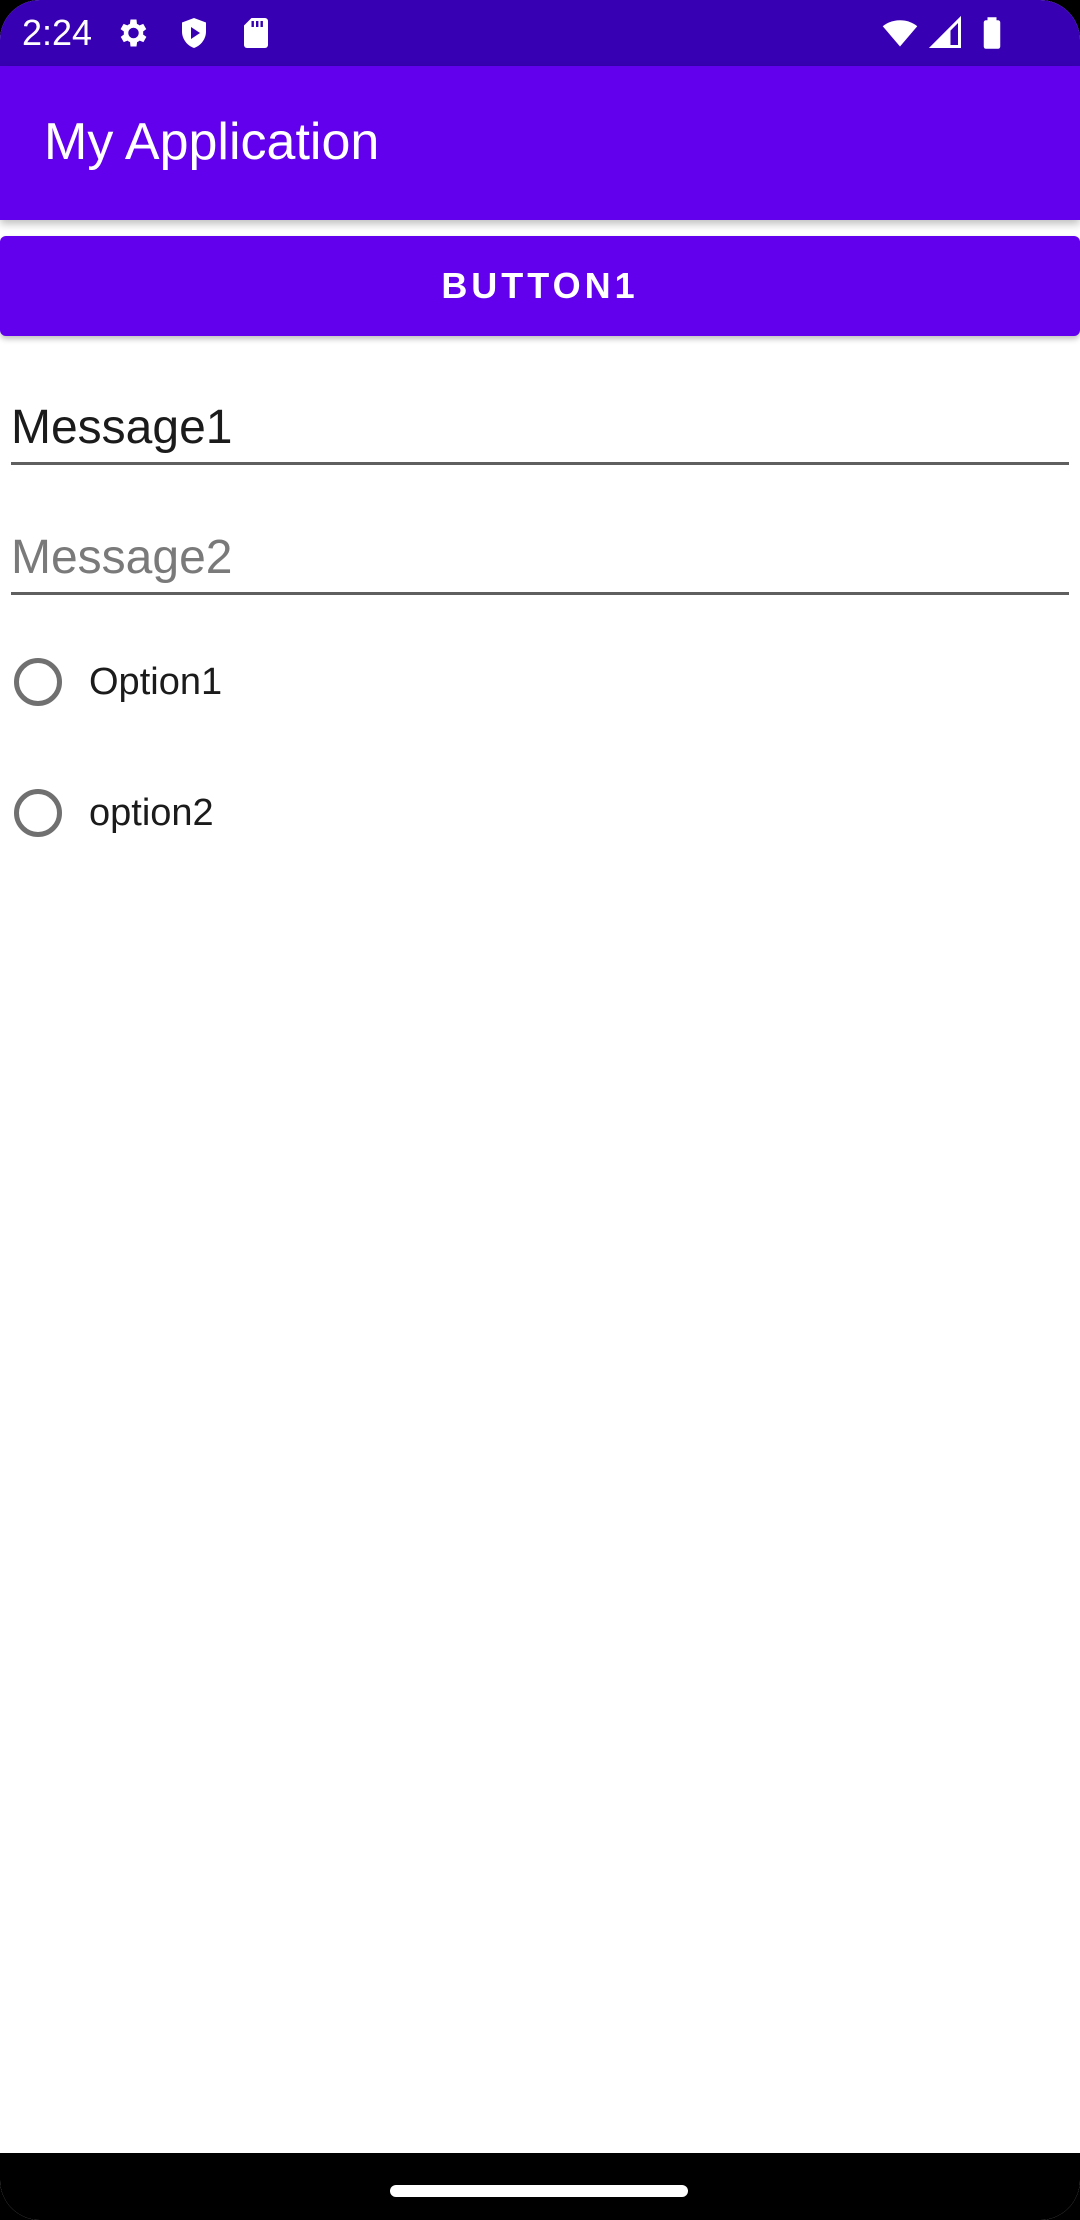 The width and height of the screenshot is (1080, 2220). Describe the element at coordinates (540, 33) in the screenshot. I see `status-bar: 2:24` at that location.